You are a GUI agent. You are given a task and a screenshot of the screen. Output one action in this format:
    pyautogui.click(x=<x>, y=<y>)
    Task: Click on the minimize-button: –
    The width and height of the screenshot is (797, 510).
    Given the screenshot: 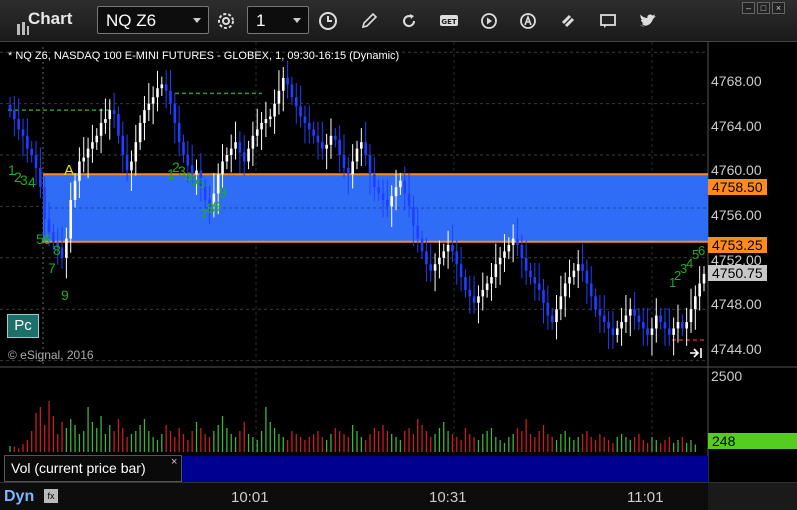 What is the action you would take?
    pyautogui.click(x=748, y=8)
    